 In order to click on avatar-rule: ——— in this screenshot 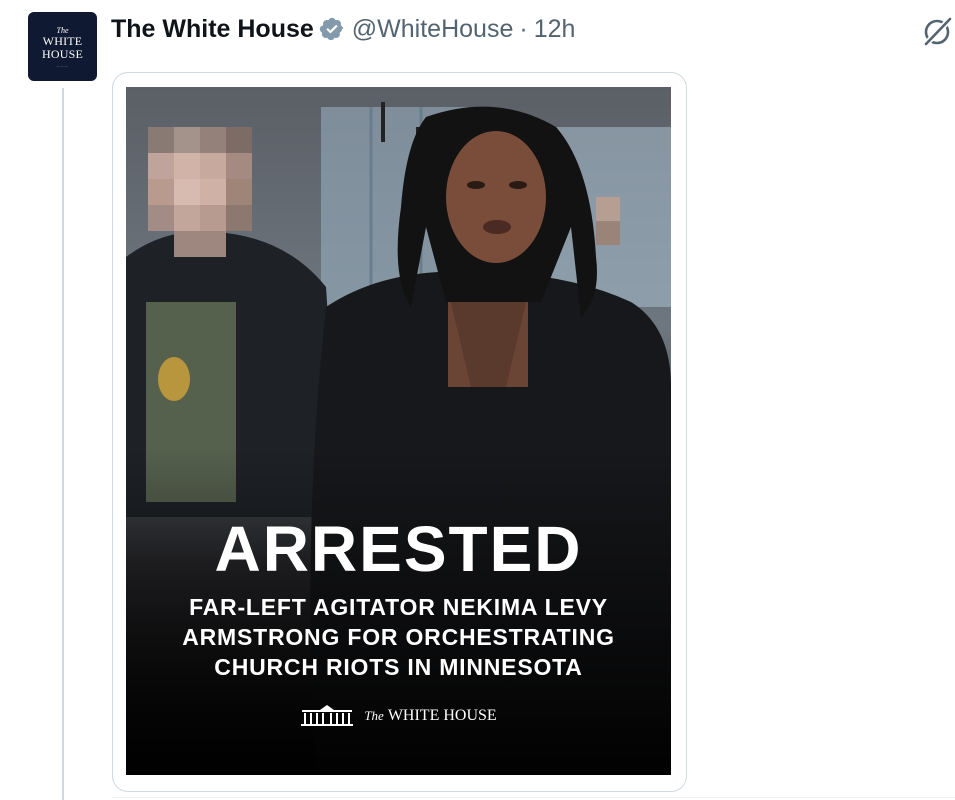, I will do `click(62, 65)`.